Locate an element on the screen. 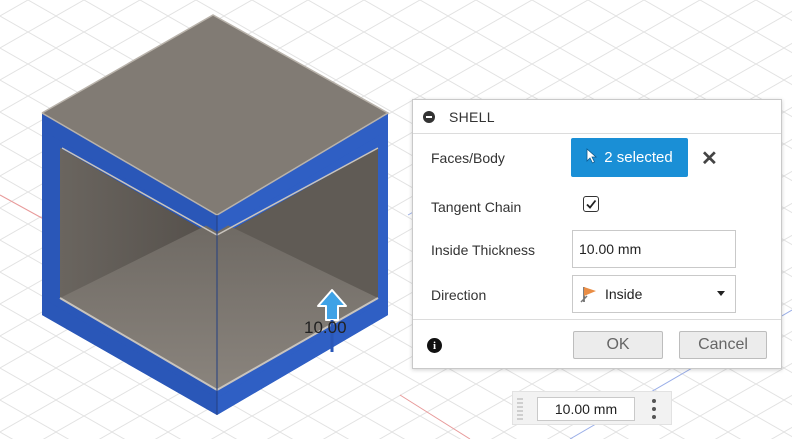 The height and width of the screenshot is (439, 792). direction-row: Direction Inside is located at coordinates (597, 295).